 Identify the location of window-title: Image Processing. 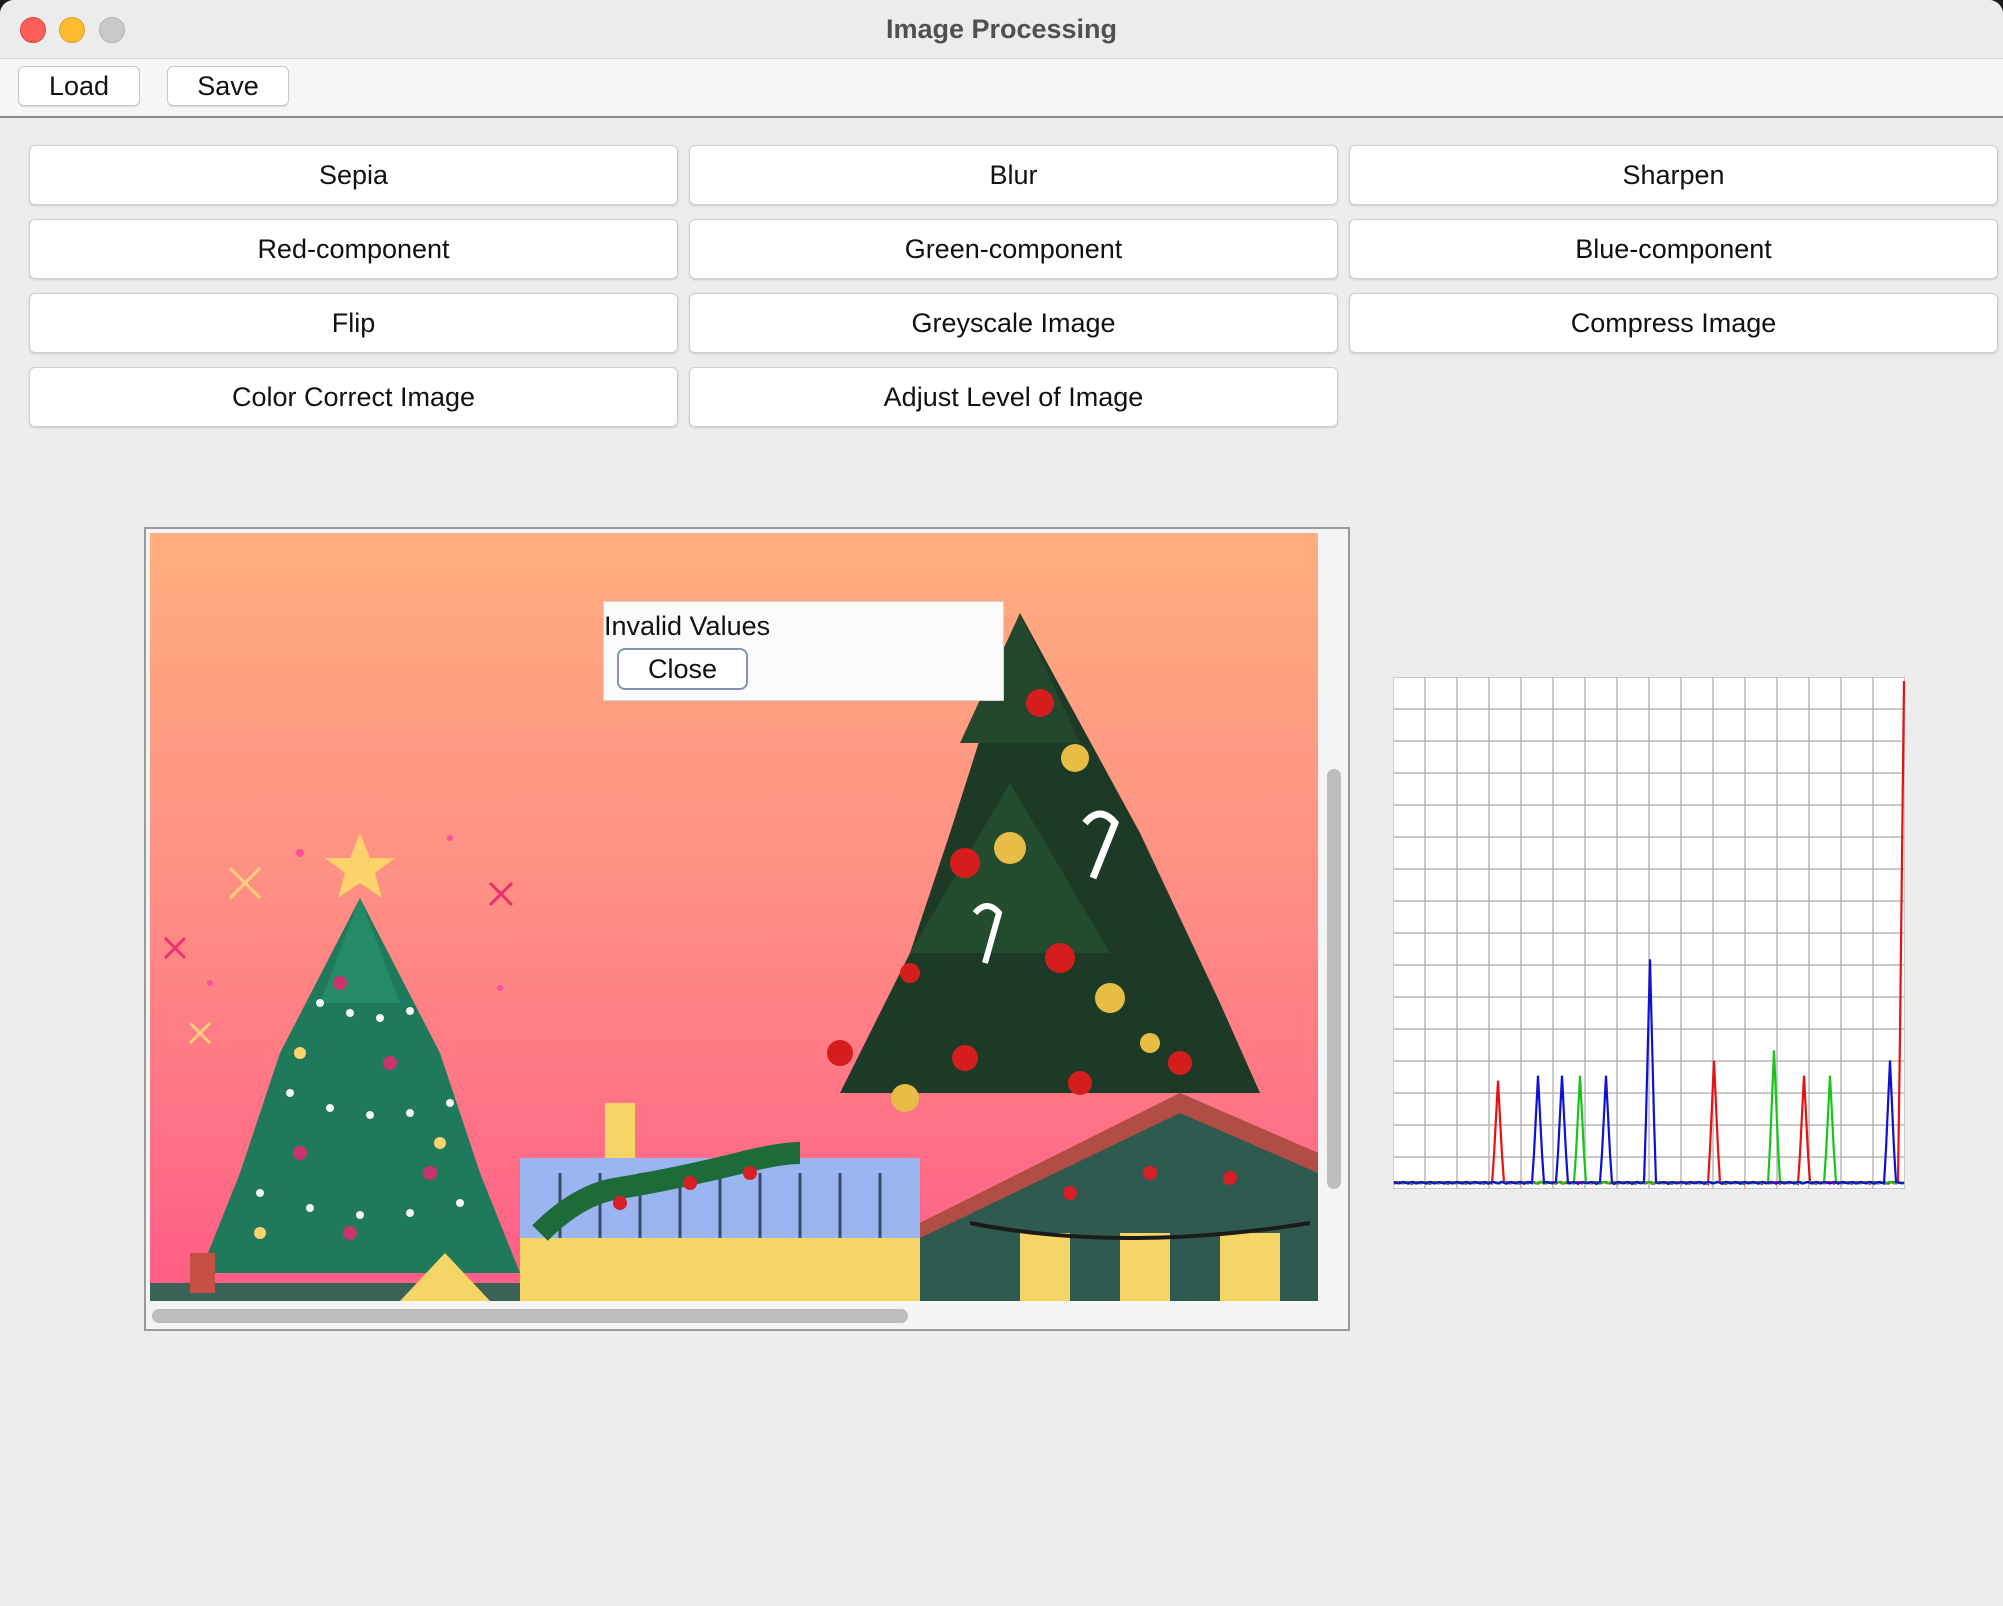
(1001, 29).